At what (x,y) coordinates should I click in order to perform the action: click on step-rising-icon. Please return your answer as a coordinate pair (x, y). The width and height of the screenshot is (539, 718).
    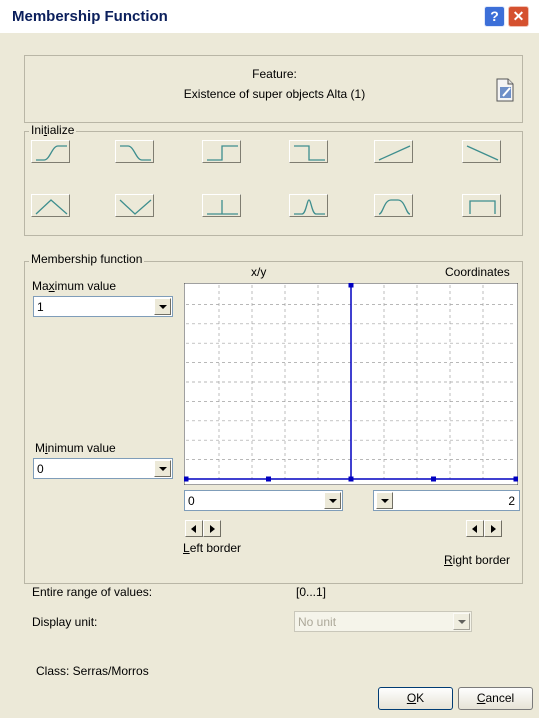
    Looking at the image, I should click on (222, 153).